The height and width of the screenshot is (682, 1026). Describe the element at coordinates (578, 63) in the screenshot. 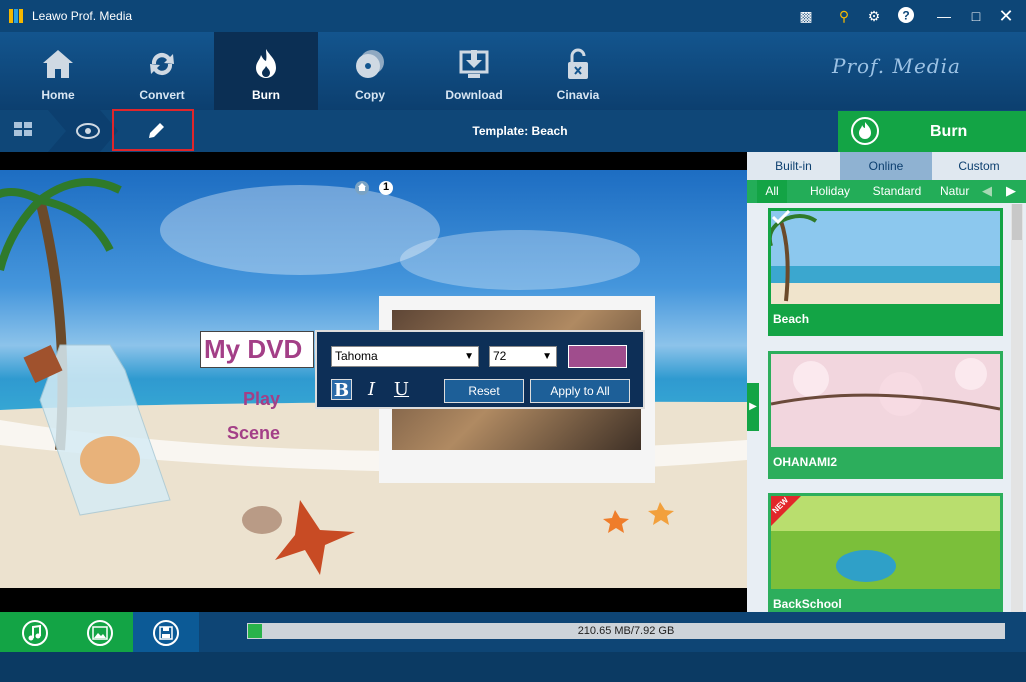

I see `unlock-icon` at that location.